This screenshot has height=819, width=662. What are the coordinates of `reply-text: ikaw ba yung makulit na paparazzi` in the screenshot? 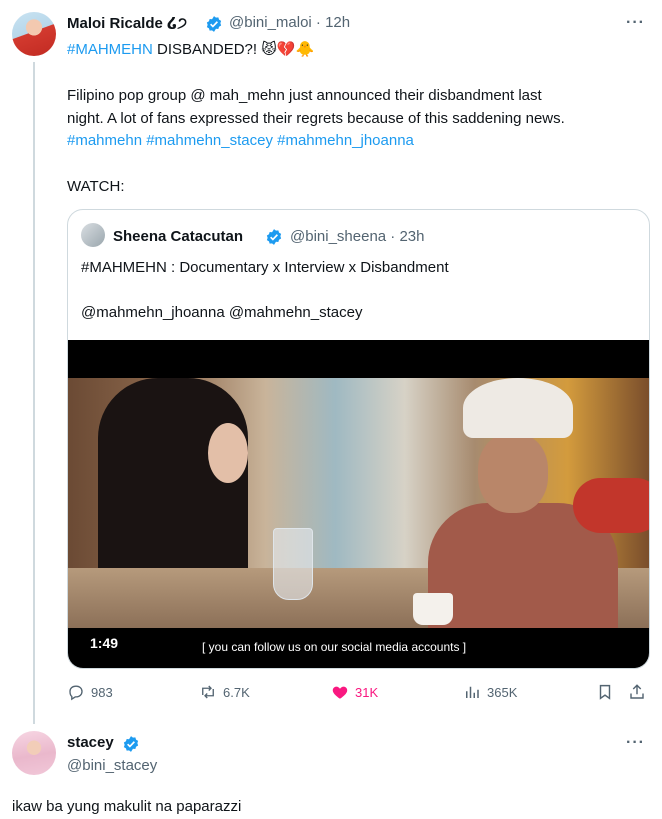 It's located at (127, 806).